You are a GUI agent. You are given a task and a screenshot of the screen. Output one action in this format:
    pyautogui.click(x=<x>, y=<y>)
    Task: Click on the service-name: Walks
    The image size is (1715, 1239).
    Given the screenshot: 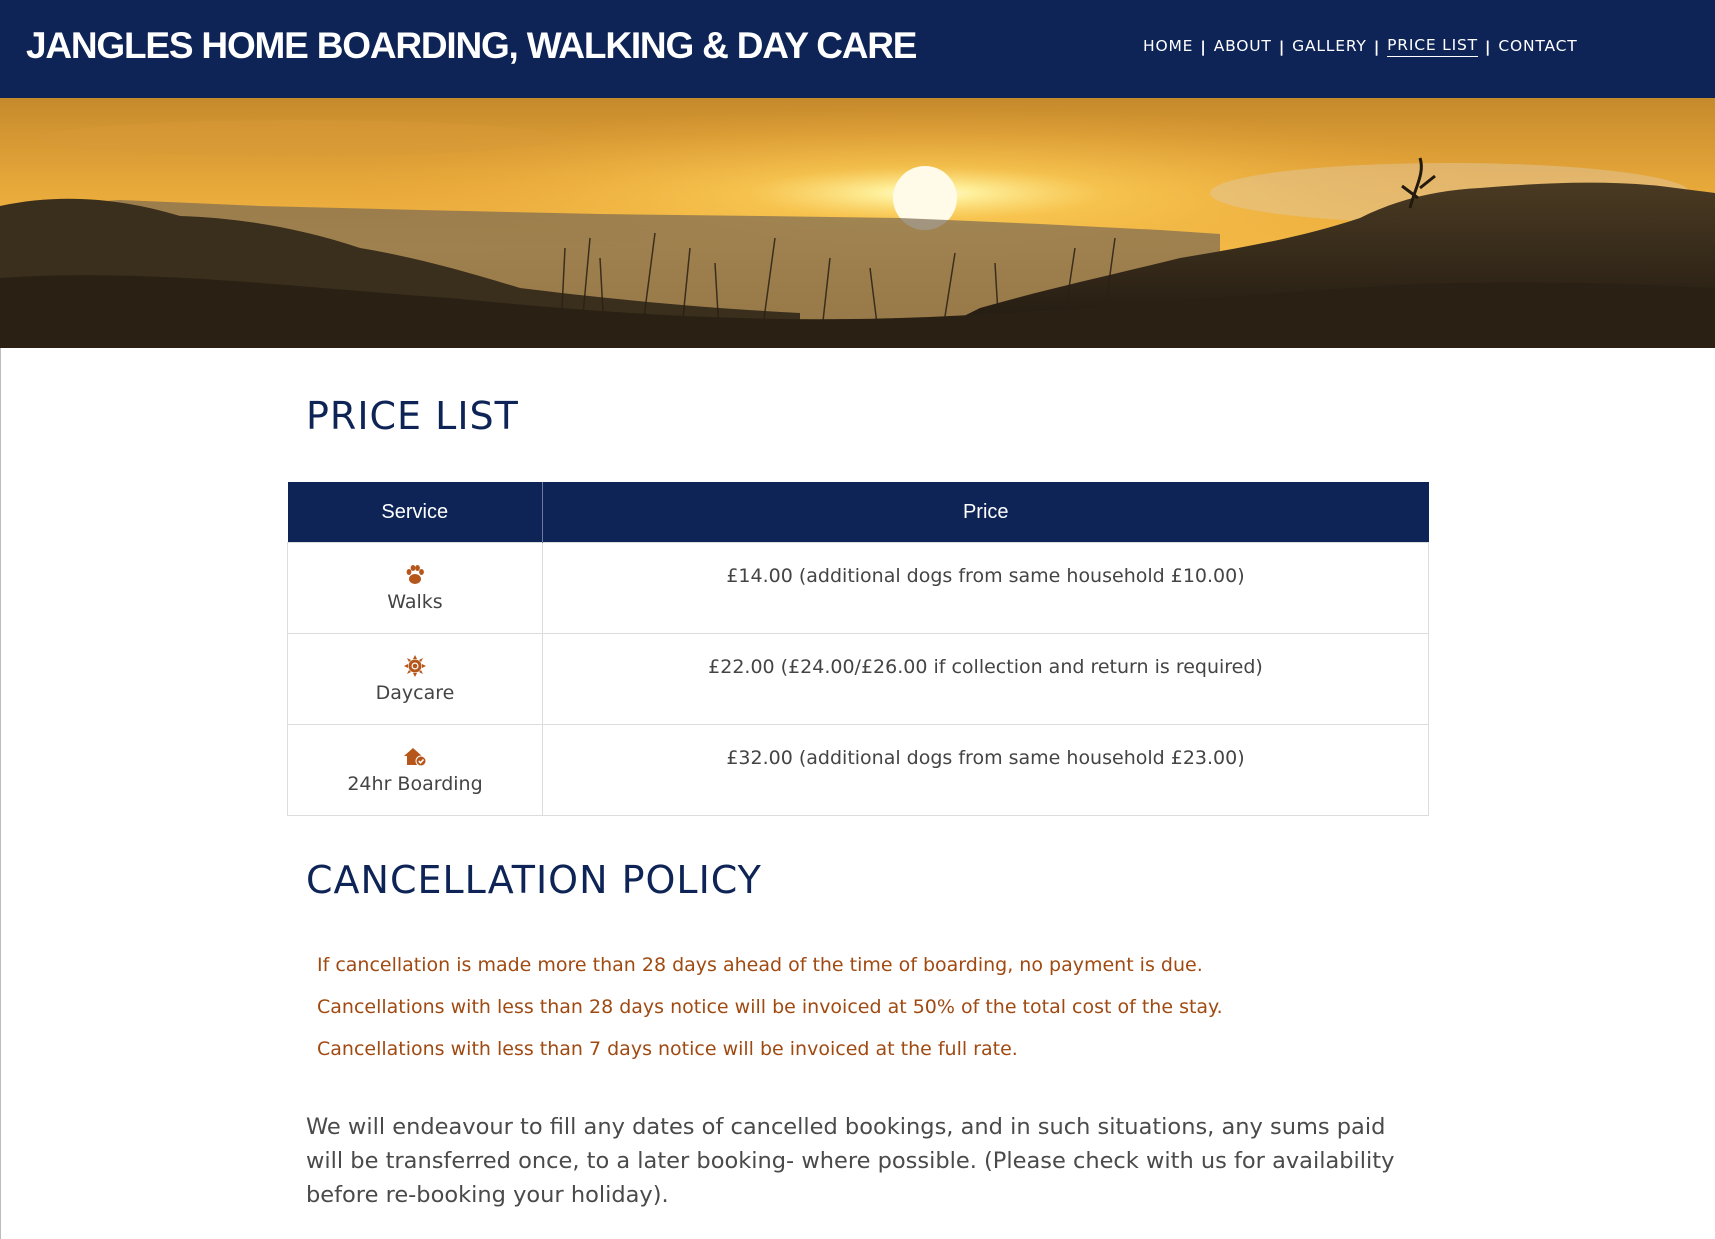 What is the action you would take?
    pyautogui.click(x=415, y=602)
    